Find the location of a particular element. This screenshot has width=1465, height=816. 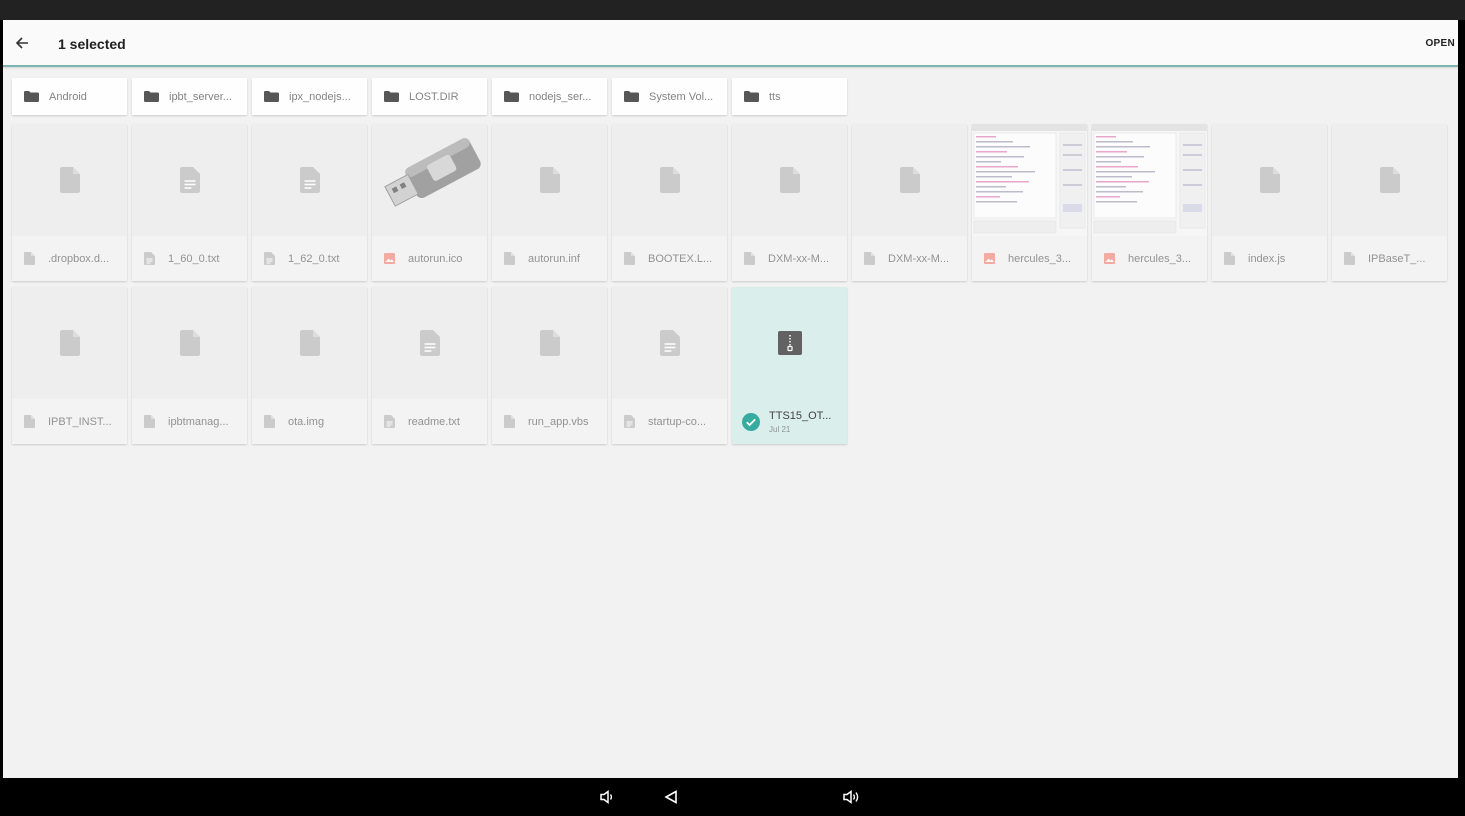

status-bar is located at coordinates (732, 10).